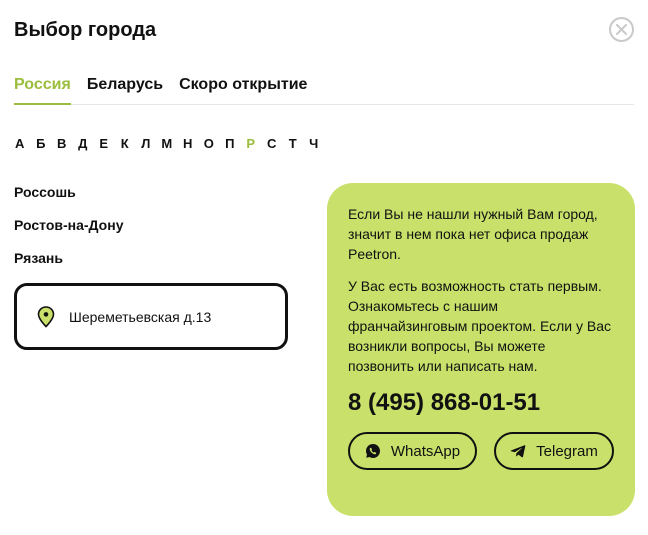  I want to click on city-item: Россошь, so click(68, 192).